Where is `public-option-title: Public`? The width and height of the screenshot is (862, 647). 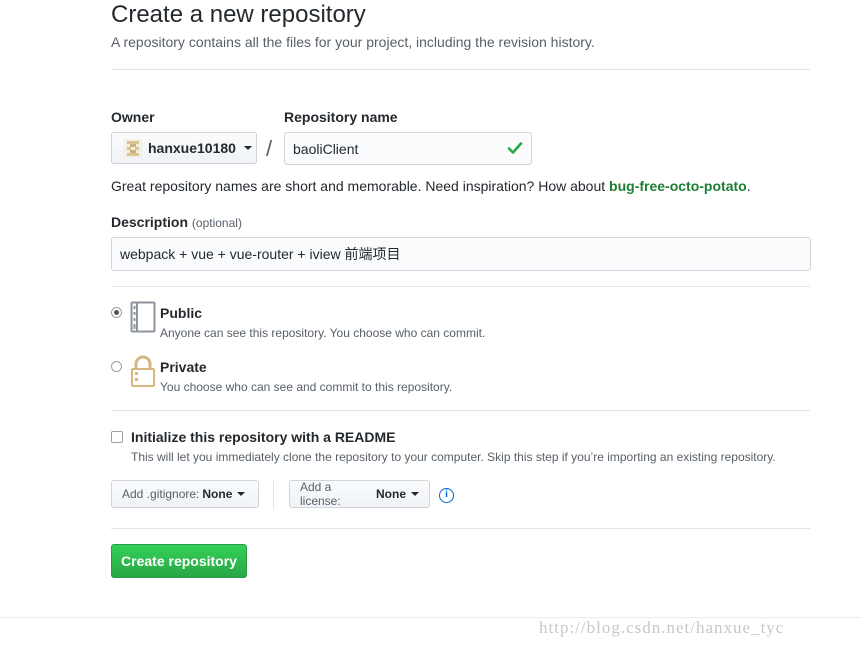 public-option-title: Public is located at coordinates (181, 313).